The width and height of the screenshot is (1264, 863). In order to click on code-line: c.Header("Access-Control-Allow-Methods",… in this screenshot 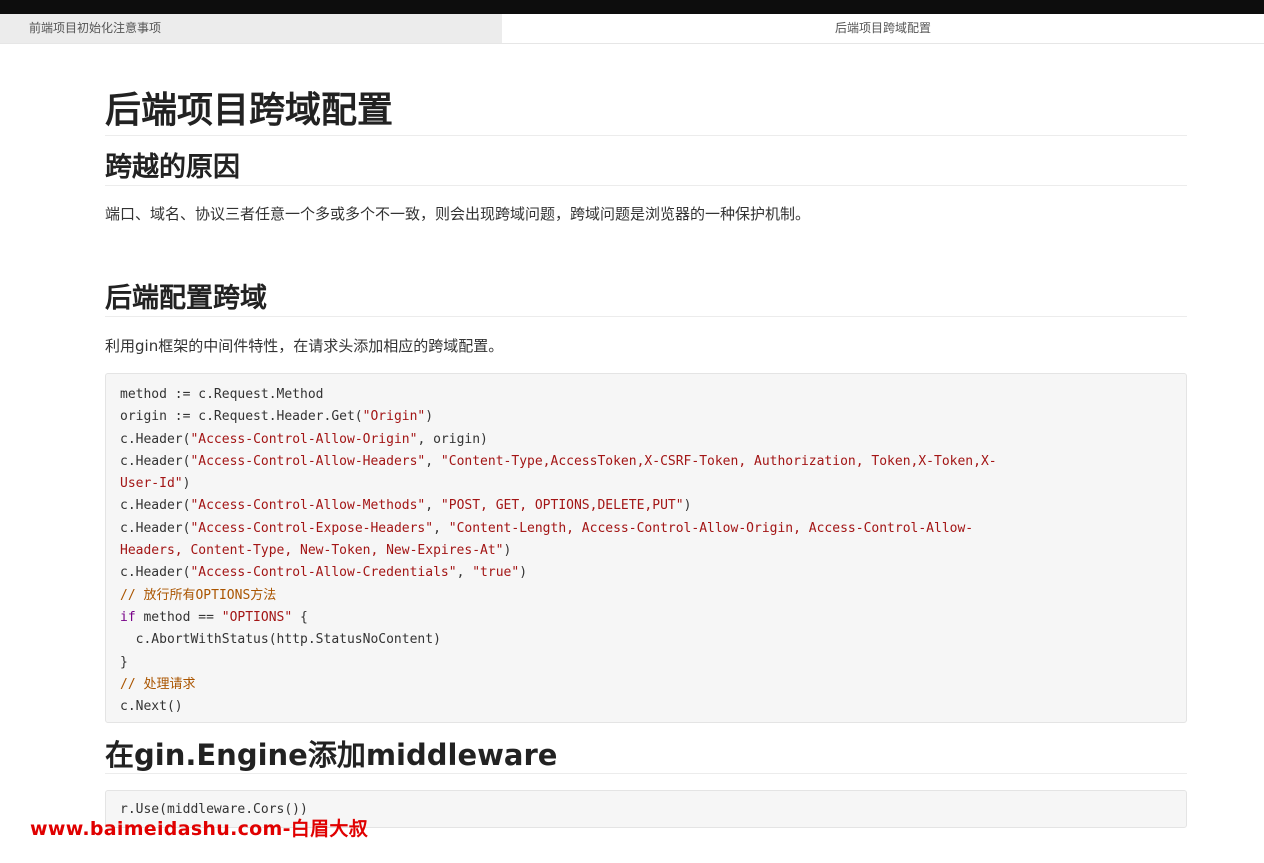, I will do `click(406, 506)`.